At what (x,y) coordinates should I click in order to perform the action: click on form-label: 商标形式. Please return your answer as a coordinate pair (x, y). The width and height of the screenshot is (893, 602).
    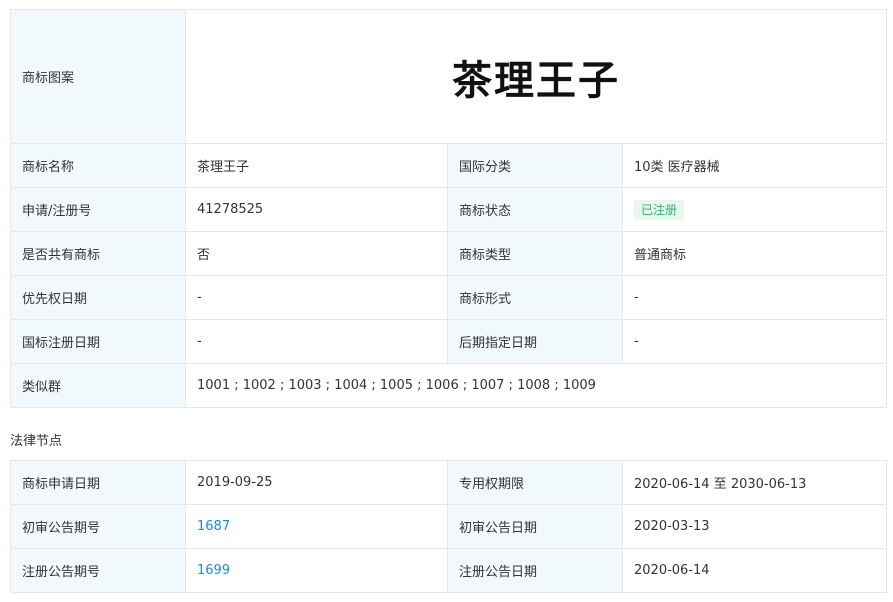
    Looking at the image, I should click on (535, 297).